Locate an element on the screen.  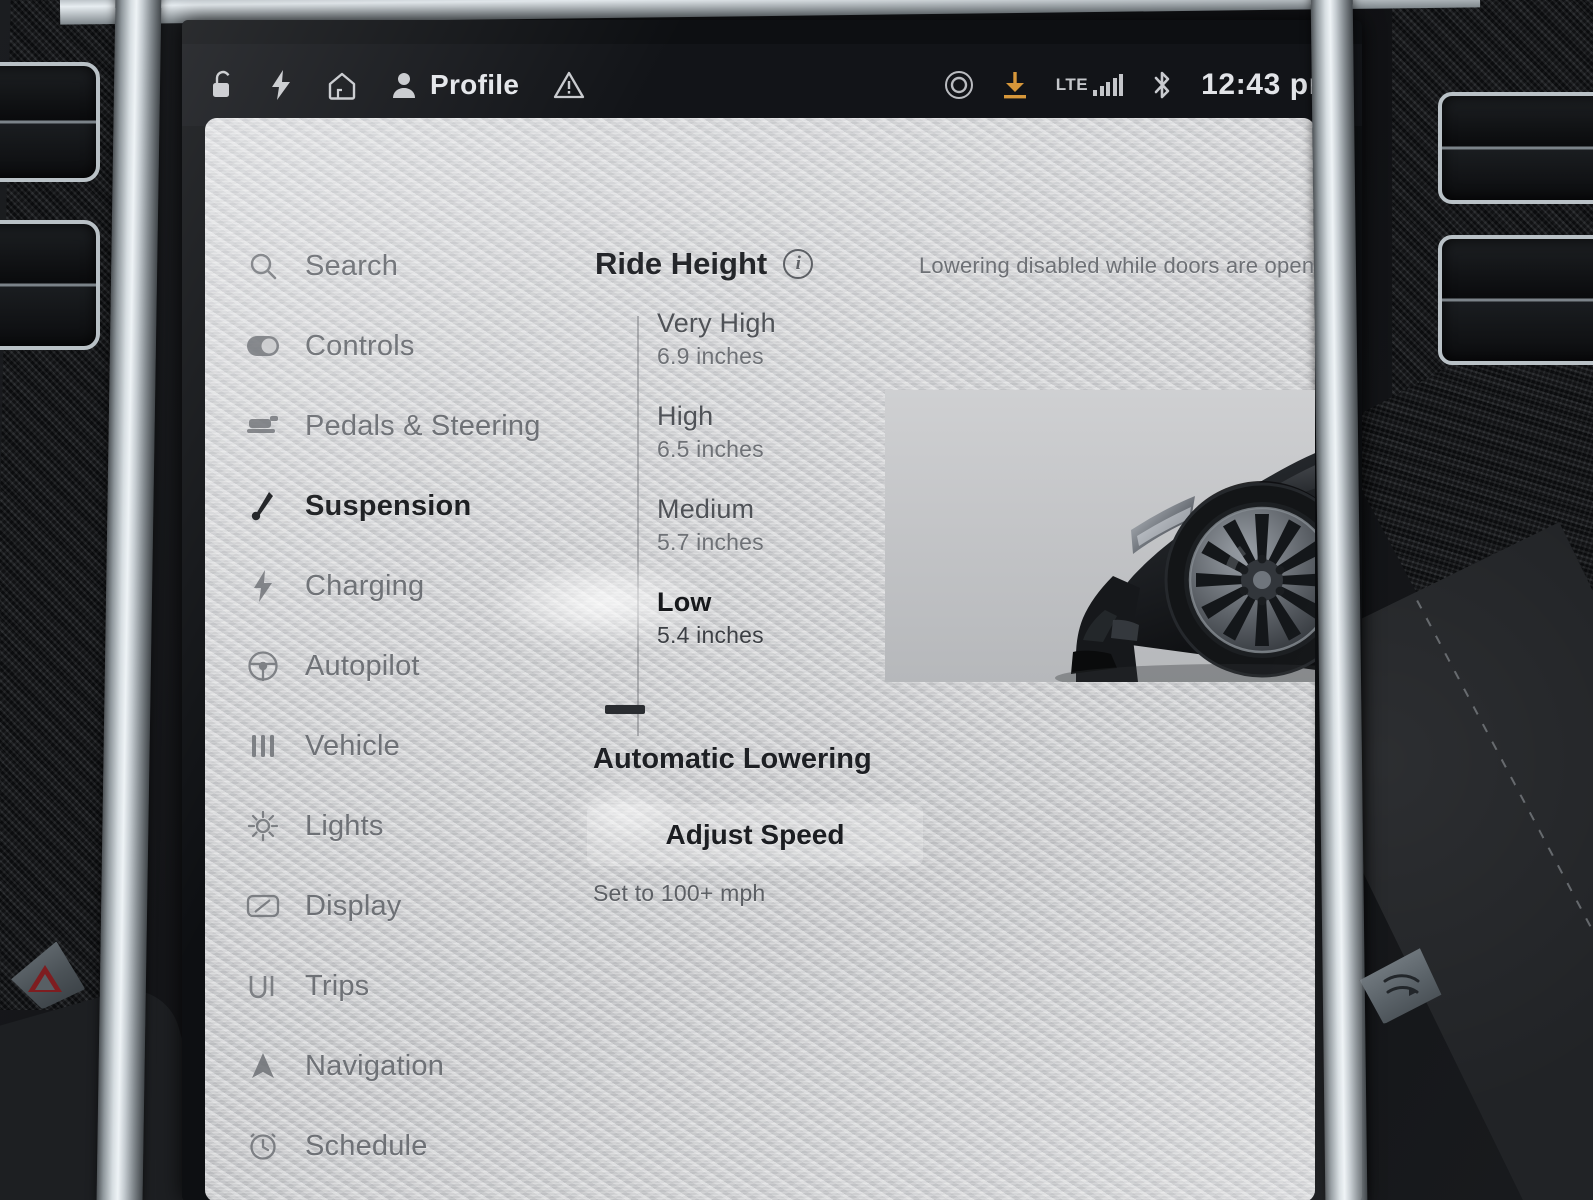
lowering-disabled-warning: Lowering disabled while doors are open is located at coordinates (1117, 265).